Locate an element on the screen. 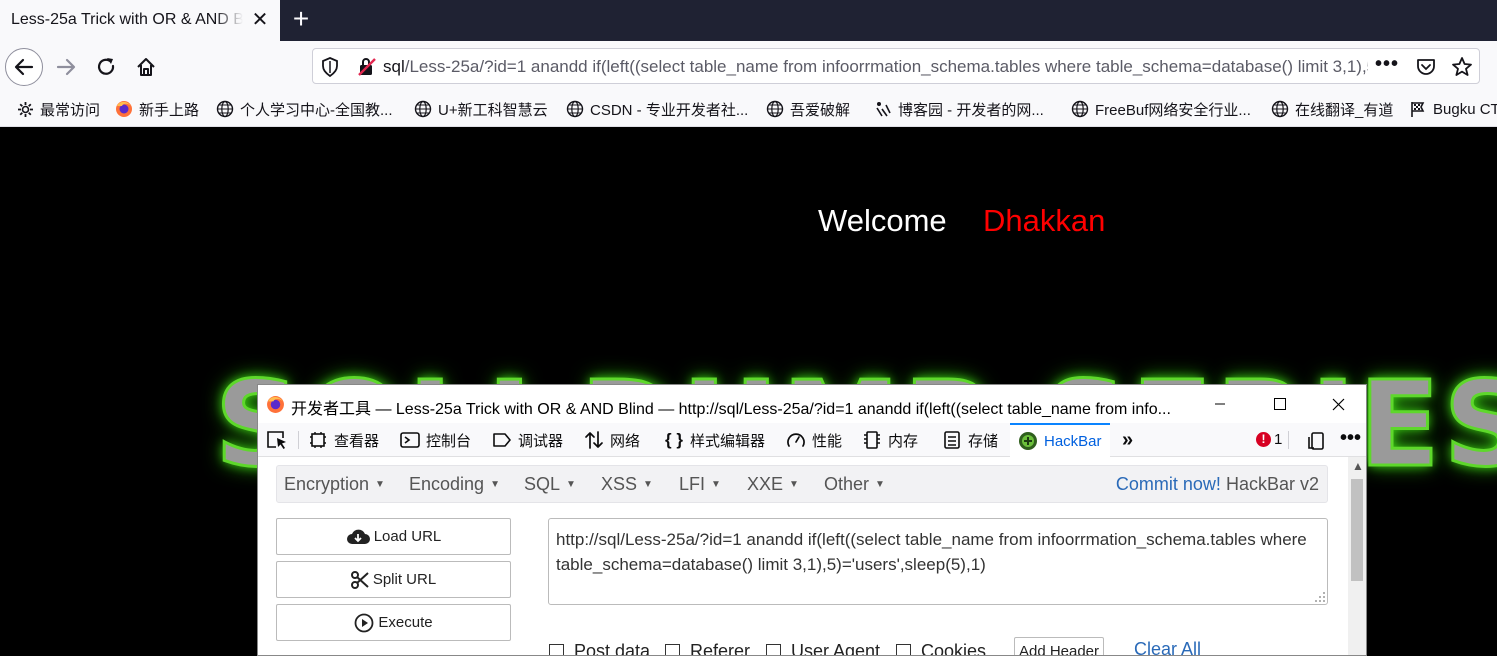 This screenshot has height=656, width=1497. insecure-lock-icon is located at coordinates (367, 67).